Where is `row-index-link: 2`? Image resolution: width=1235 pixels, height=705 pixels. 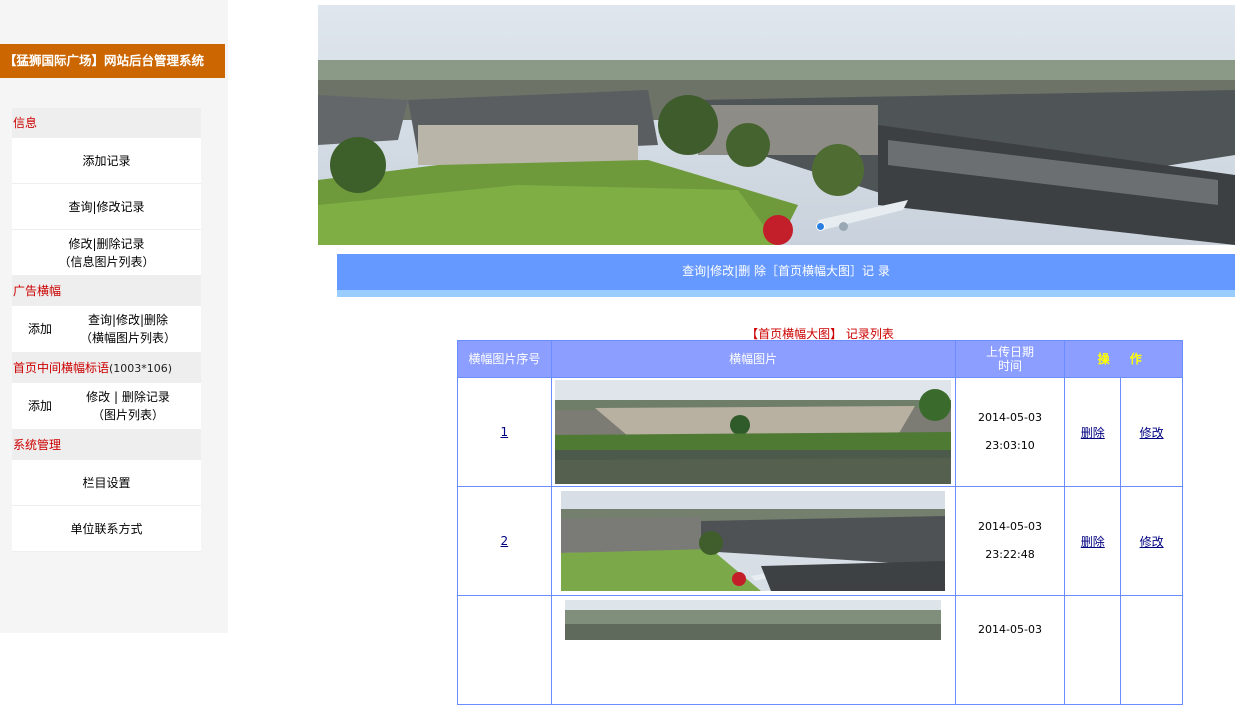 row-index-link: 2 is located at coordinates (505, 541).